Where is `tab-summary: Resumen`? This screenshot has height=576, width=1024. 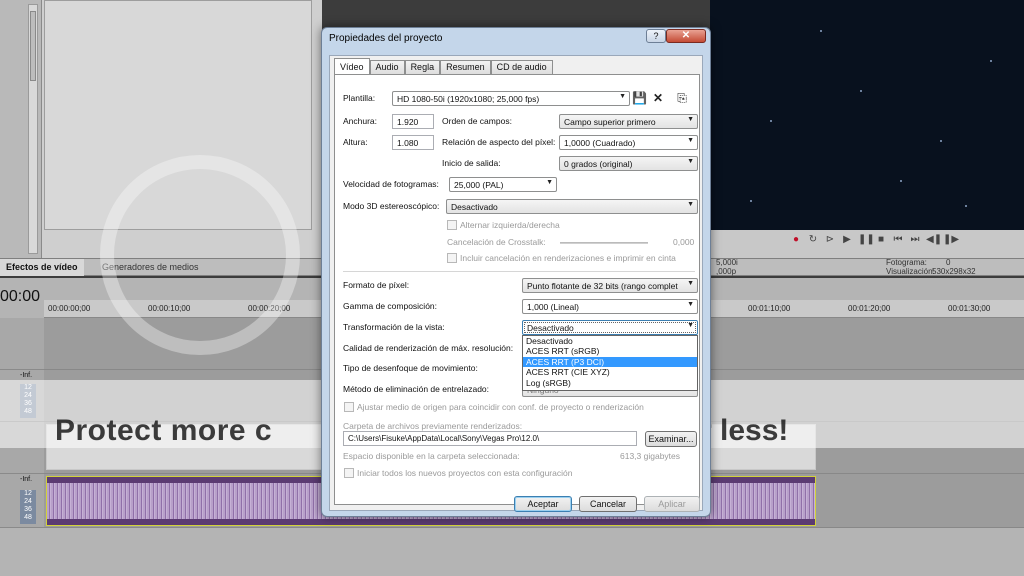 tab-summary: Resumen is located at coordinates (465, 67).